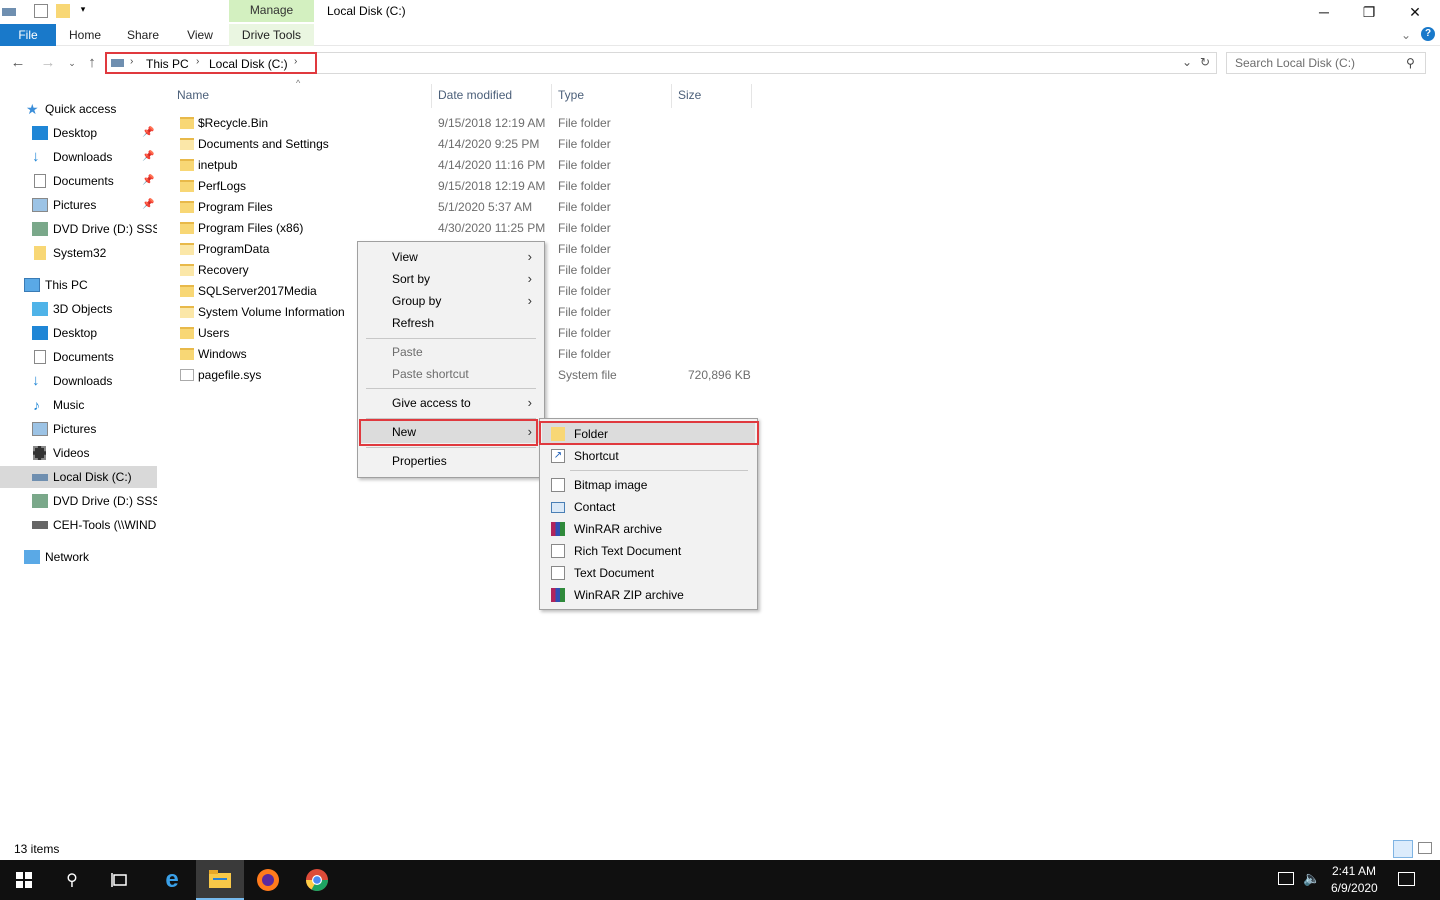  What do you see at coordinates (451, 323) in the screenshot?
I see `menu-item-refresh: Refresh` at bounding box center [451, 323].